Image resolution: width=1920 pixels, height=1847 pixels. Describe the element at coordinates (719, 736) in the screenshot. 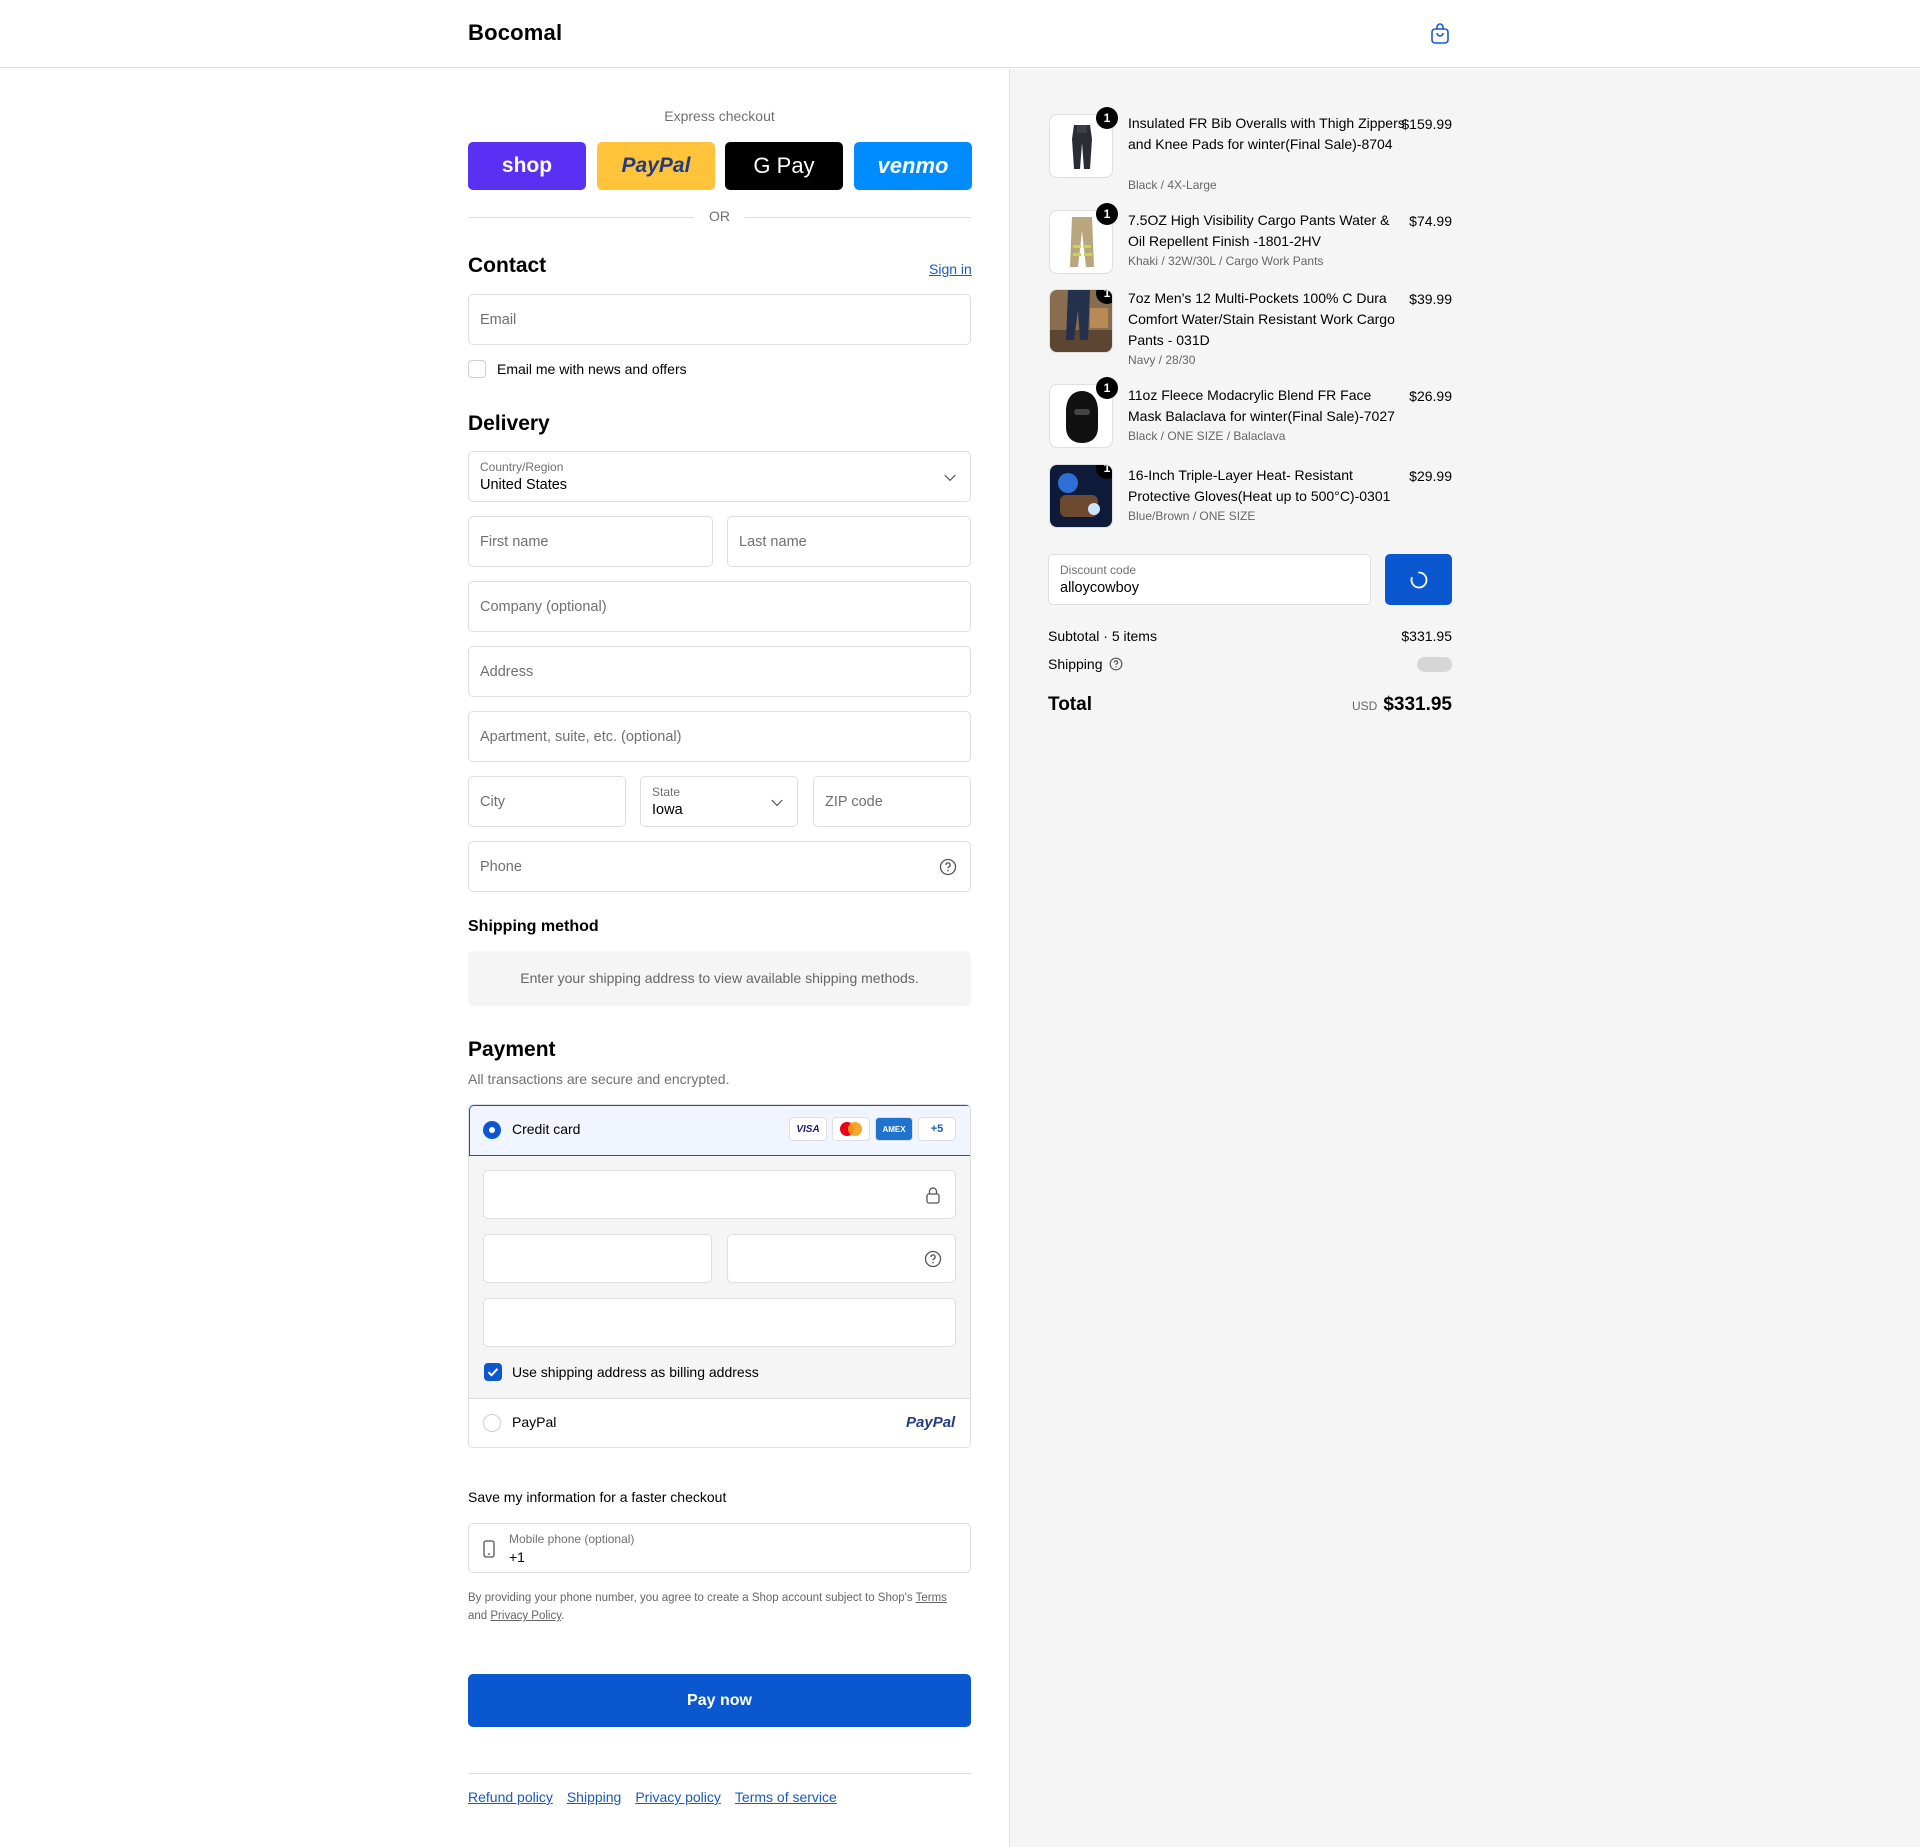

I see `apartment-input: Apartment, suite, etc. (optional)` at that location.